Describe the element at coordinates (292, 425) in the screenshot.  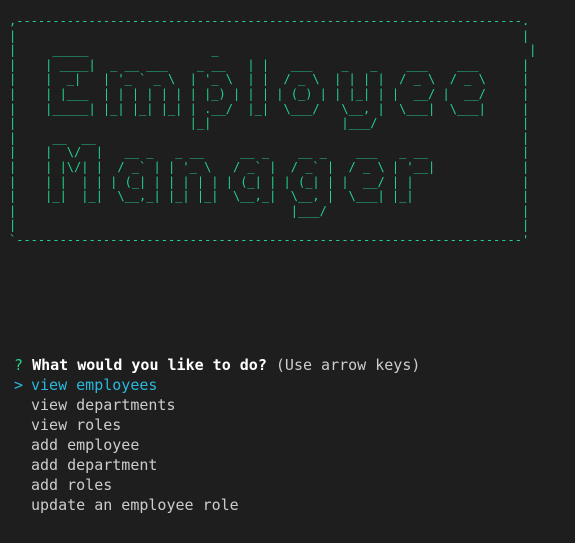
I see `menu-choice-view-roles: view roles` at that location.